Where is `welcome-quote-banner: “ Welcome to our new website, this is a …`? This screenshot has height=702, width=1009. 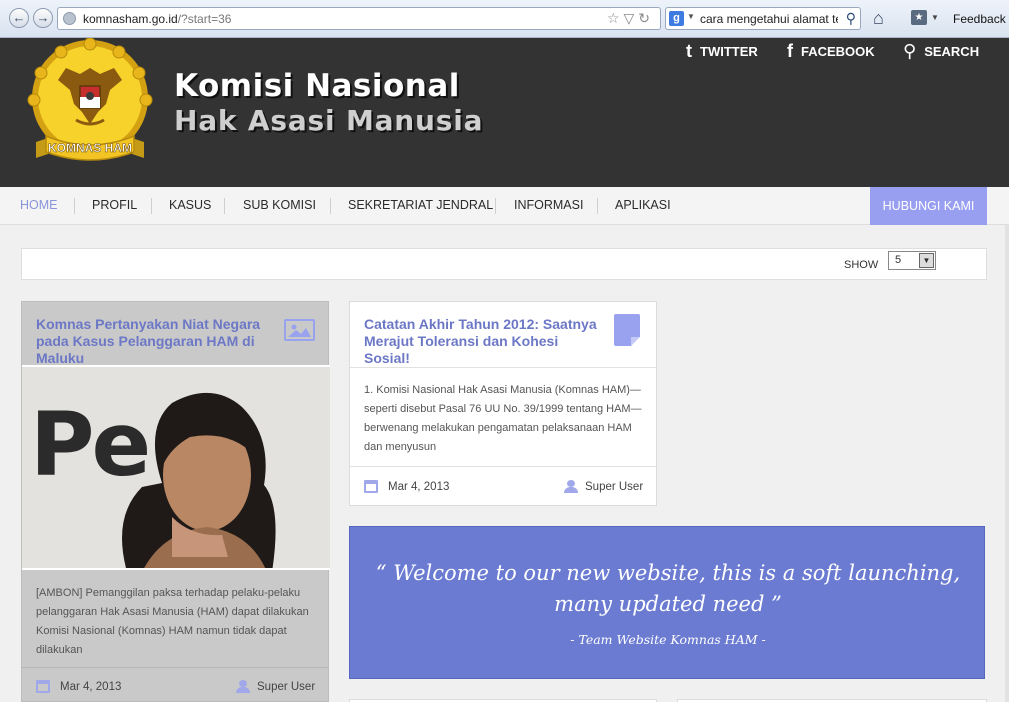
welcome-quote-banner: “ Welcome to our new website, this is a … is located at coordinates (667, 602).